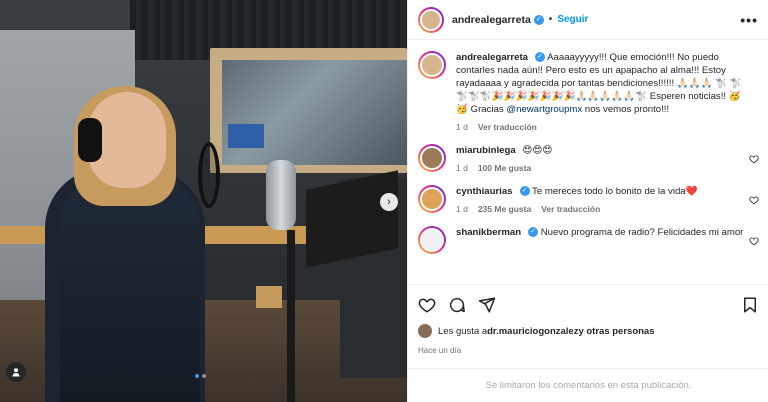 The width and height of the screenshot is (768, 402). I want to click on chevron-right-icon: ›, so click(389, 202).